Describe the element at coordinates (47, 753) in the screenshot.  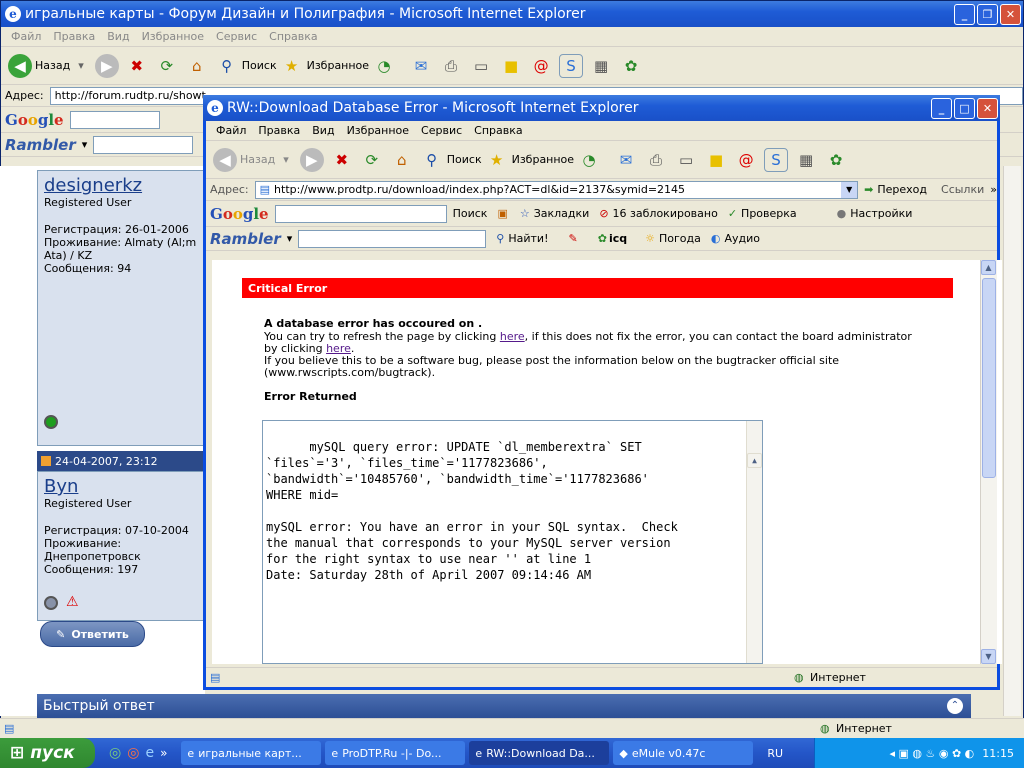
I see `start-button: ⊞ пуск` at that location.